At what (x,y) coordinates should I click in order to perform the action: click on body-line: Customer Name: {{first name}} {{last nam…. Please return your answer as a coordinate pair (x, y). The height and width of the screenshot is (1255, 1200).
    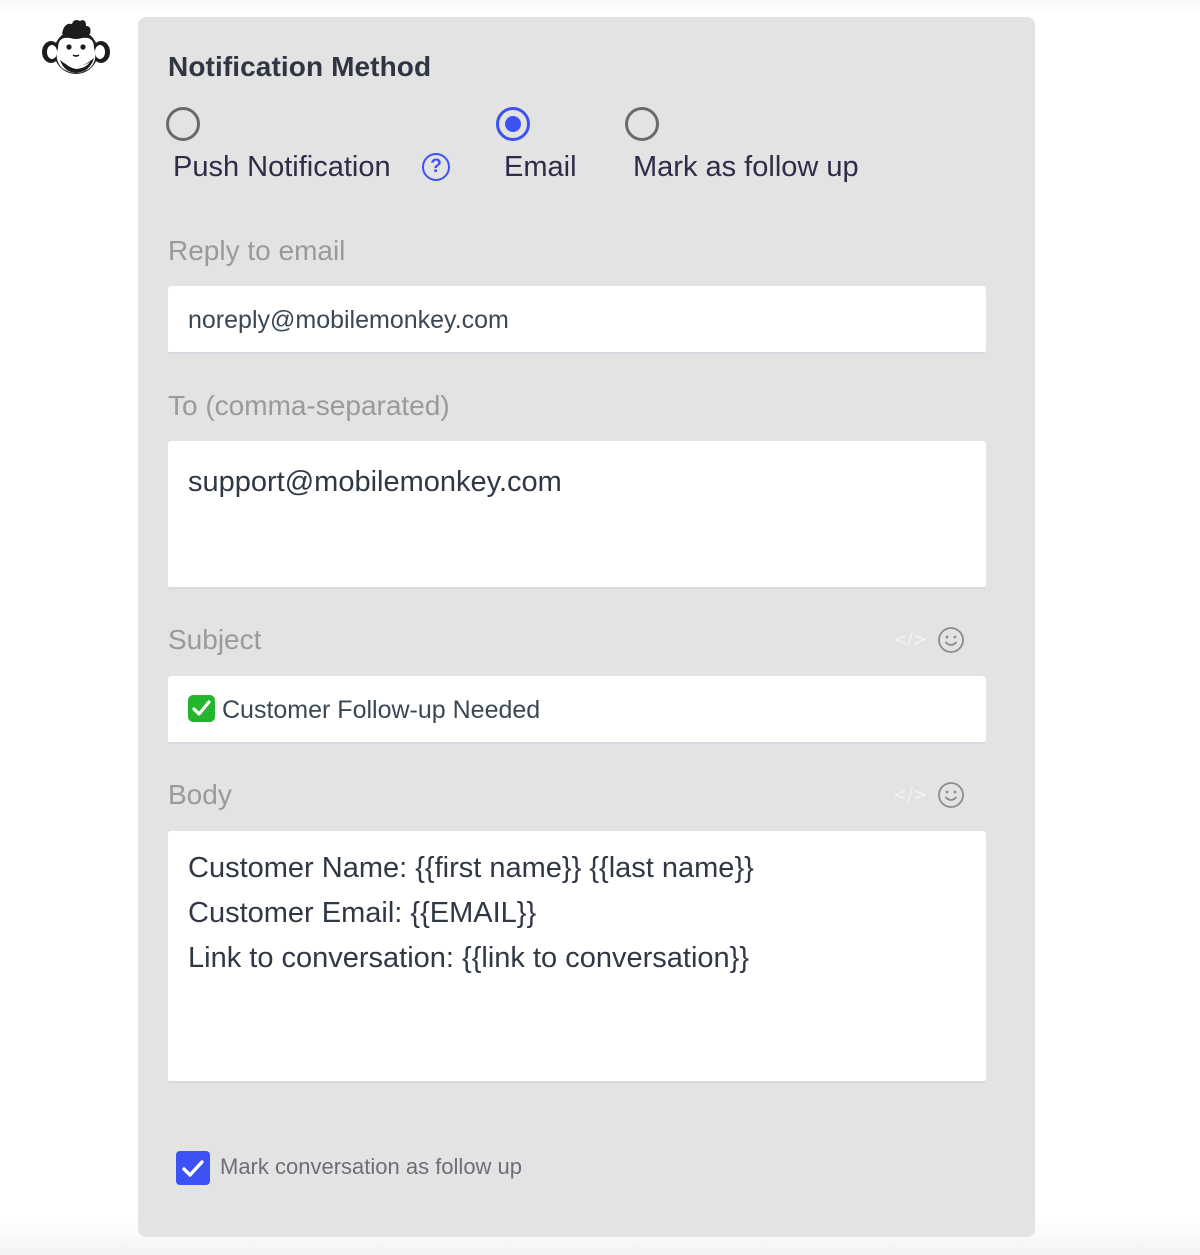
    Looking at the image, I should click on (471, 868).